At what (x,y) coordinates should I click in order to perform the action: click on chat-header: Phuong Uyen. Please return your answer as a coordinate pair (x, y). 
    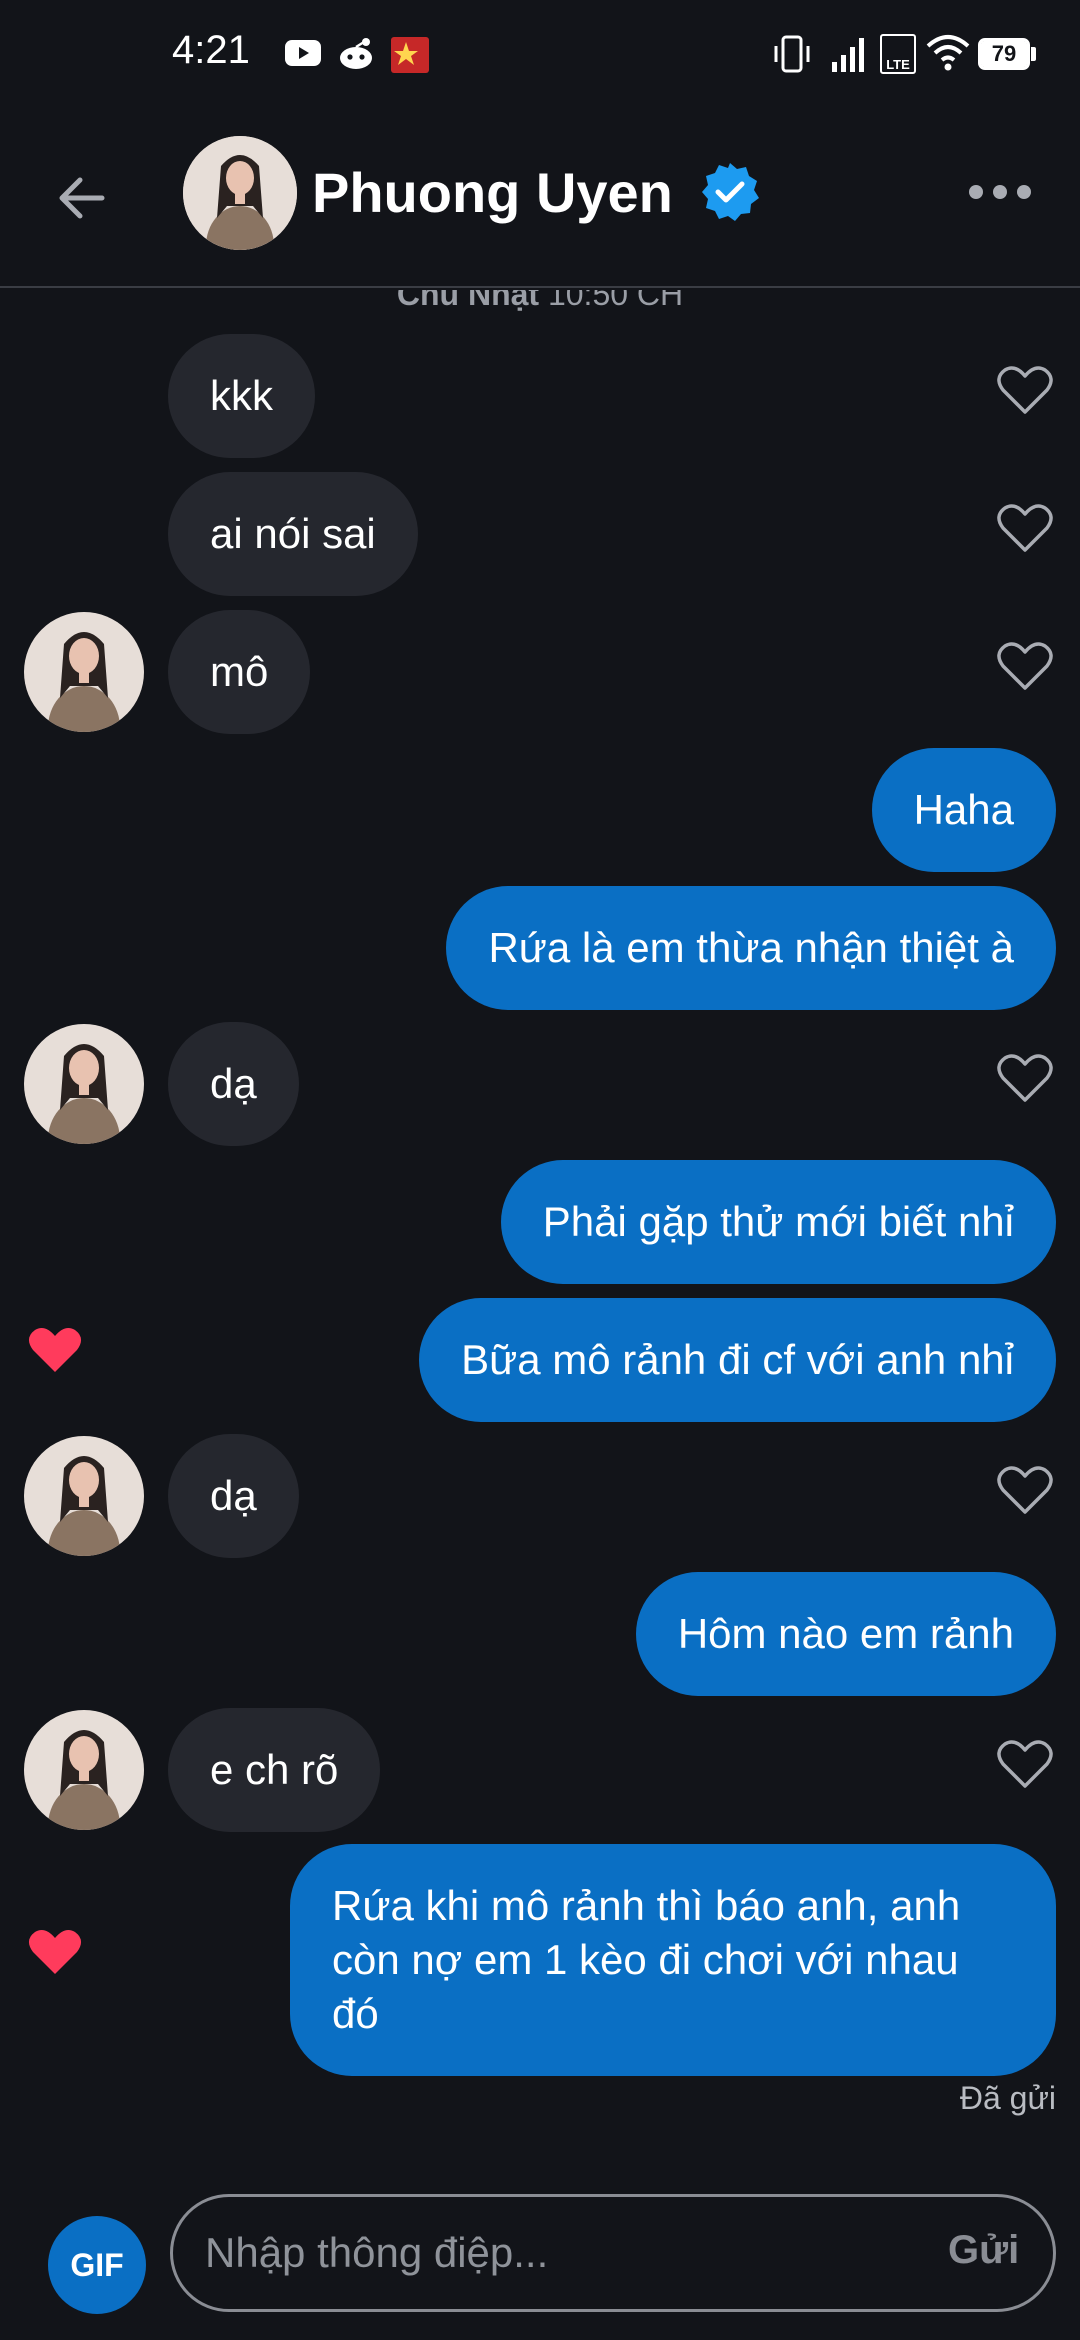
    Looking at the image, I should click on (540, 199).